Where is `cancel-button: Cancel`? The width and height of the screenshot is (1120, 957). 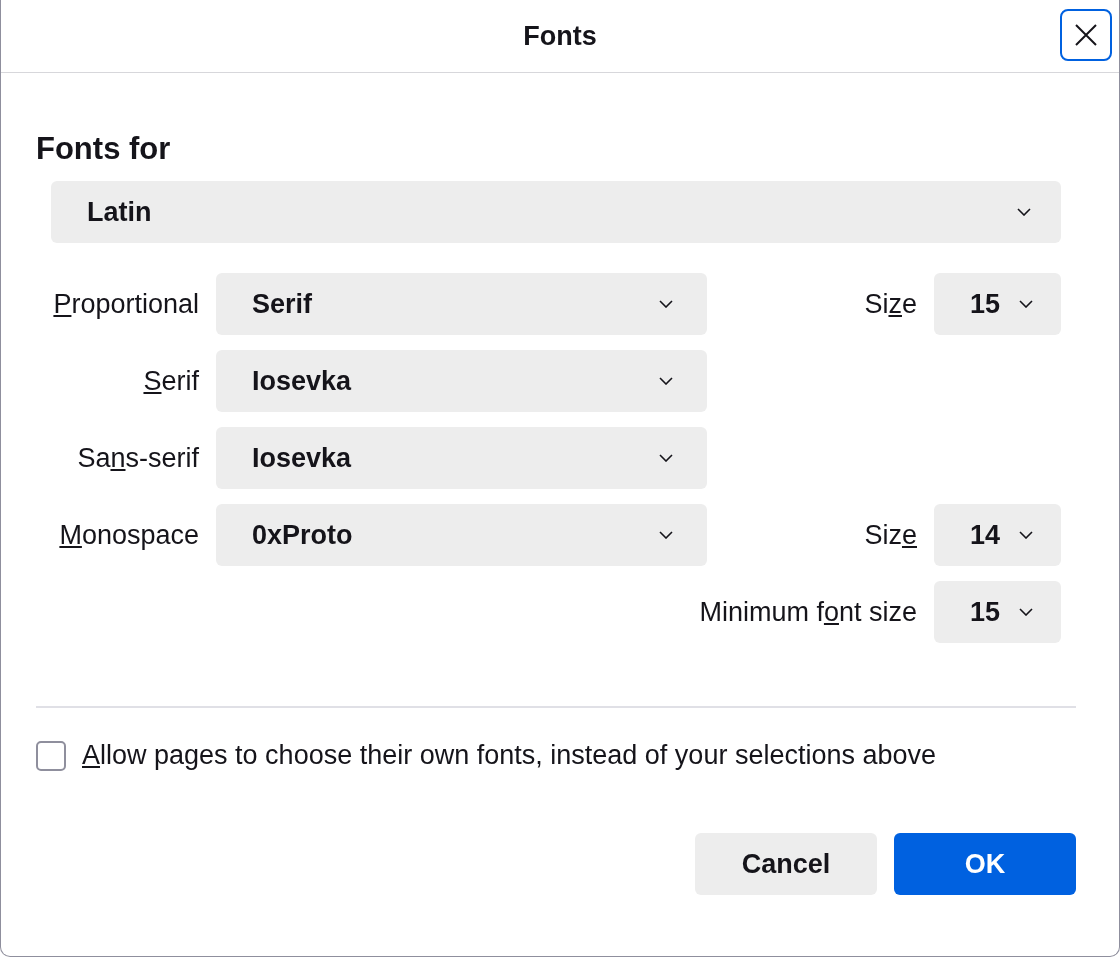 cancel-button: Cancel is located at coordinates (786, 864).